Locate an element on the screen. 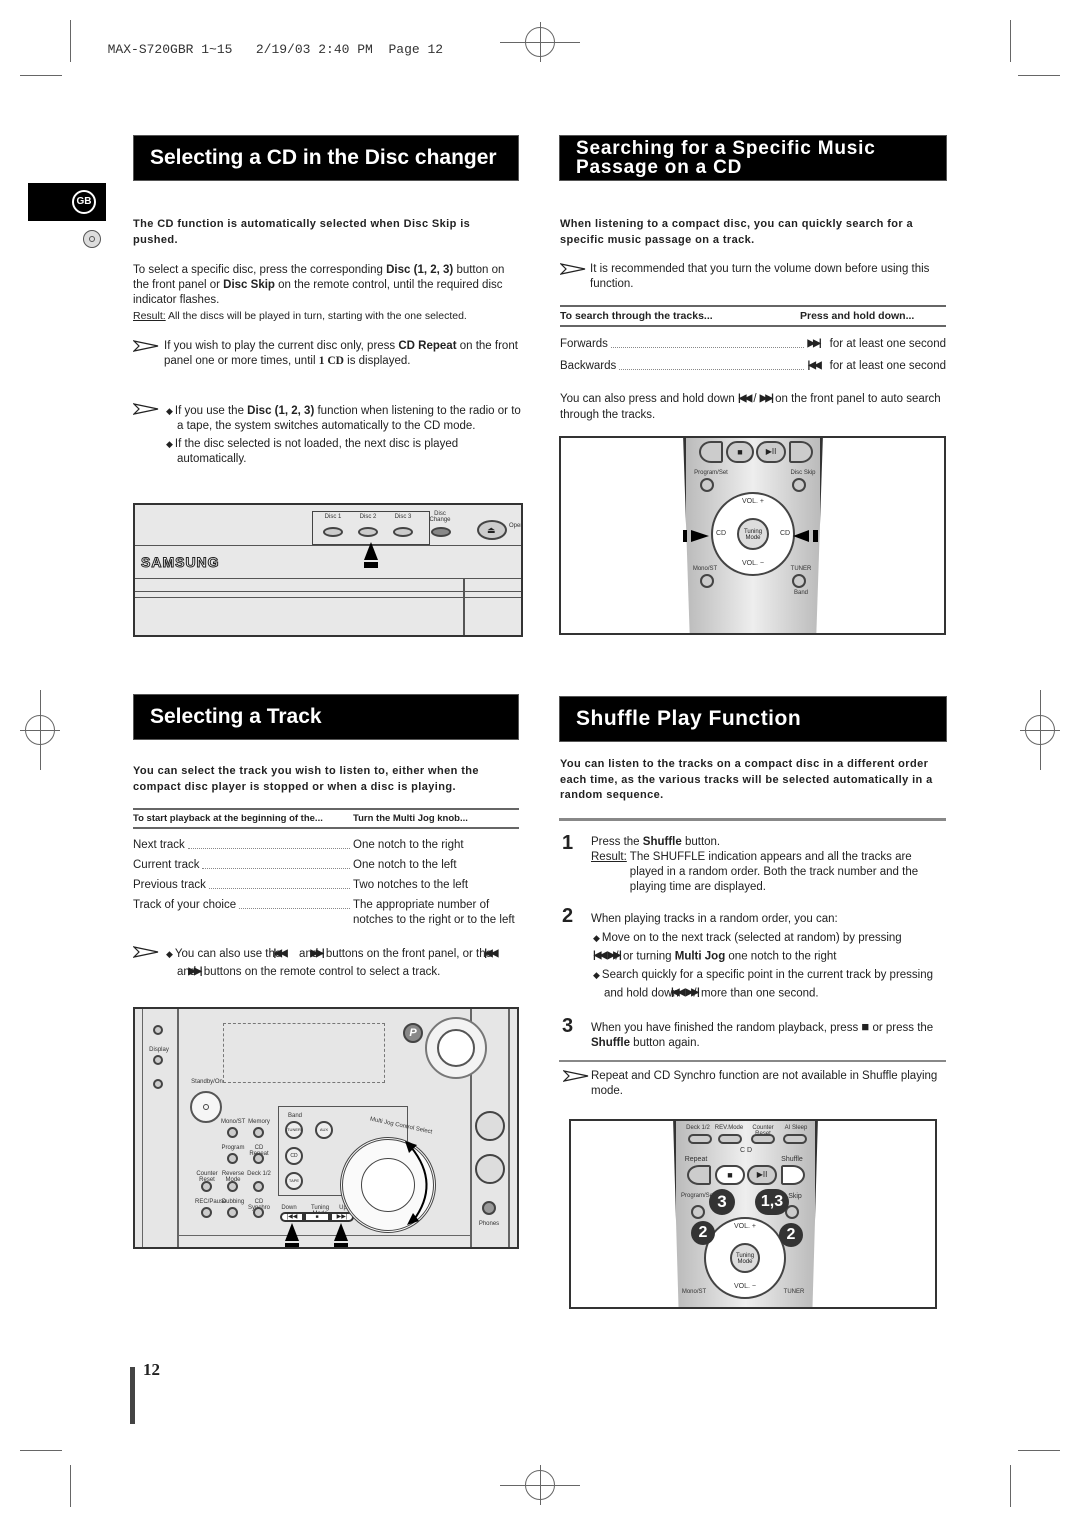  pointer-arrow-icon is located at coordinates (341, 1235).